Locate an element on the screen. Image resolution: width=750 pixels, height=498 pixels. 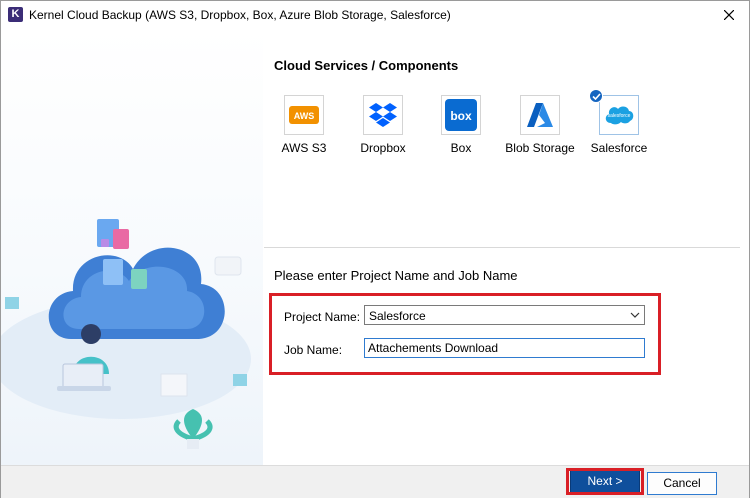
salesforce-icon: salesforce is located at coordinates (619, 115).